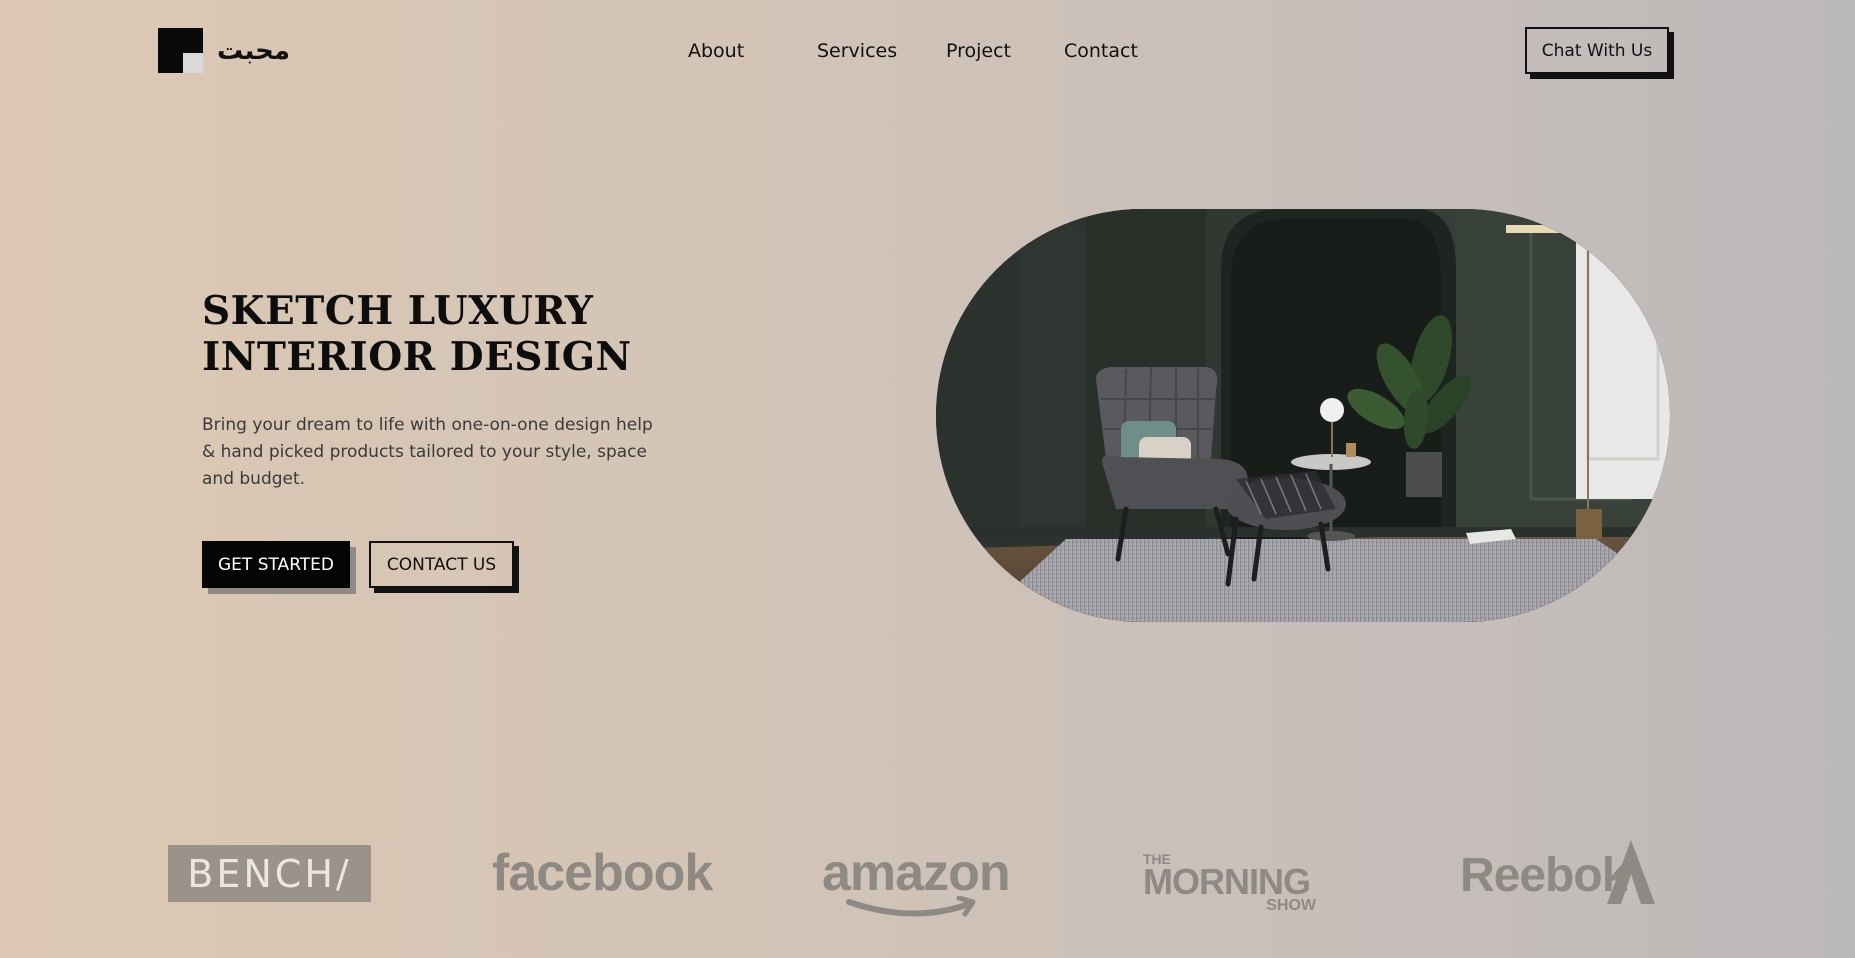 This screenshot has height=958, width=1855. I want to click on nav-project: Project, so click(978, 51).